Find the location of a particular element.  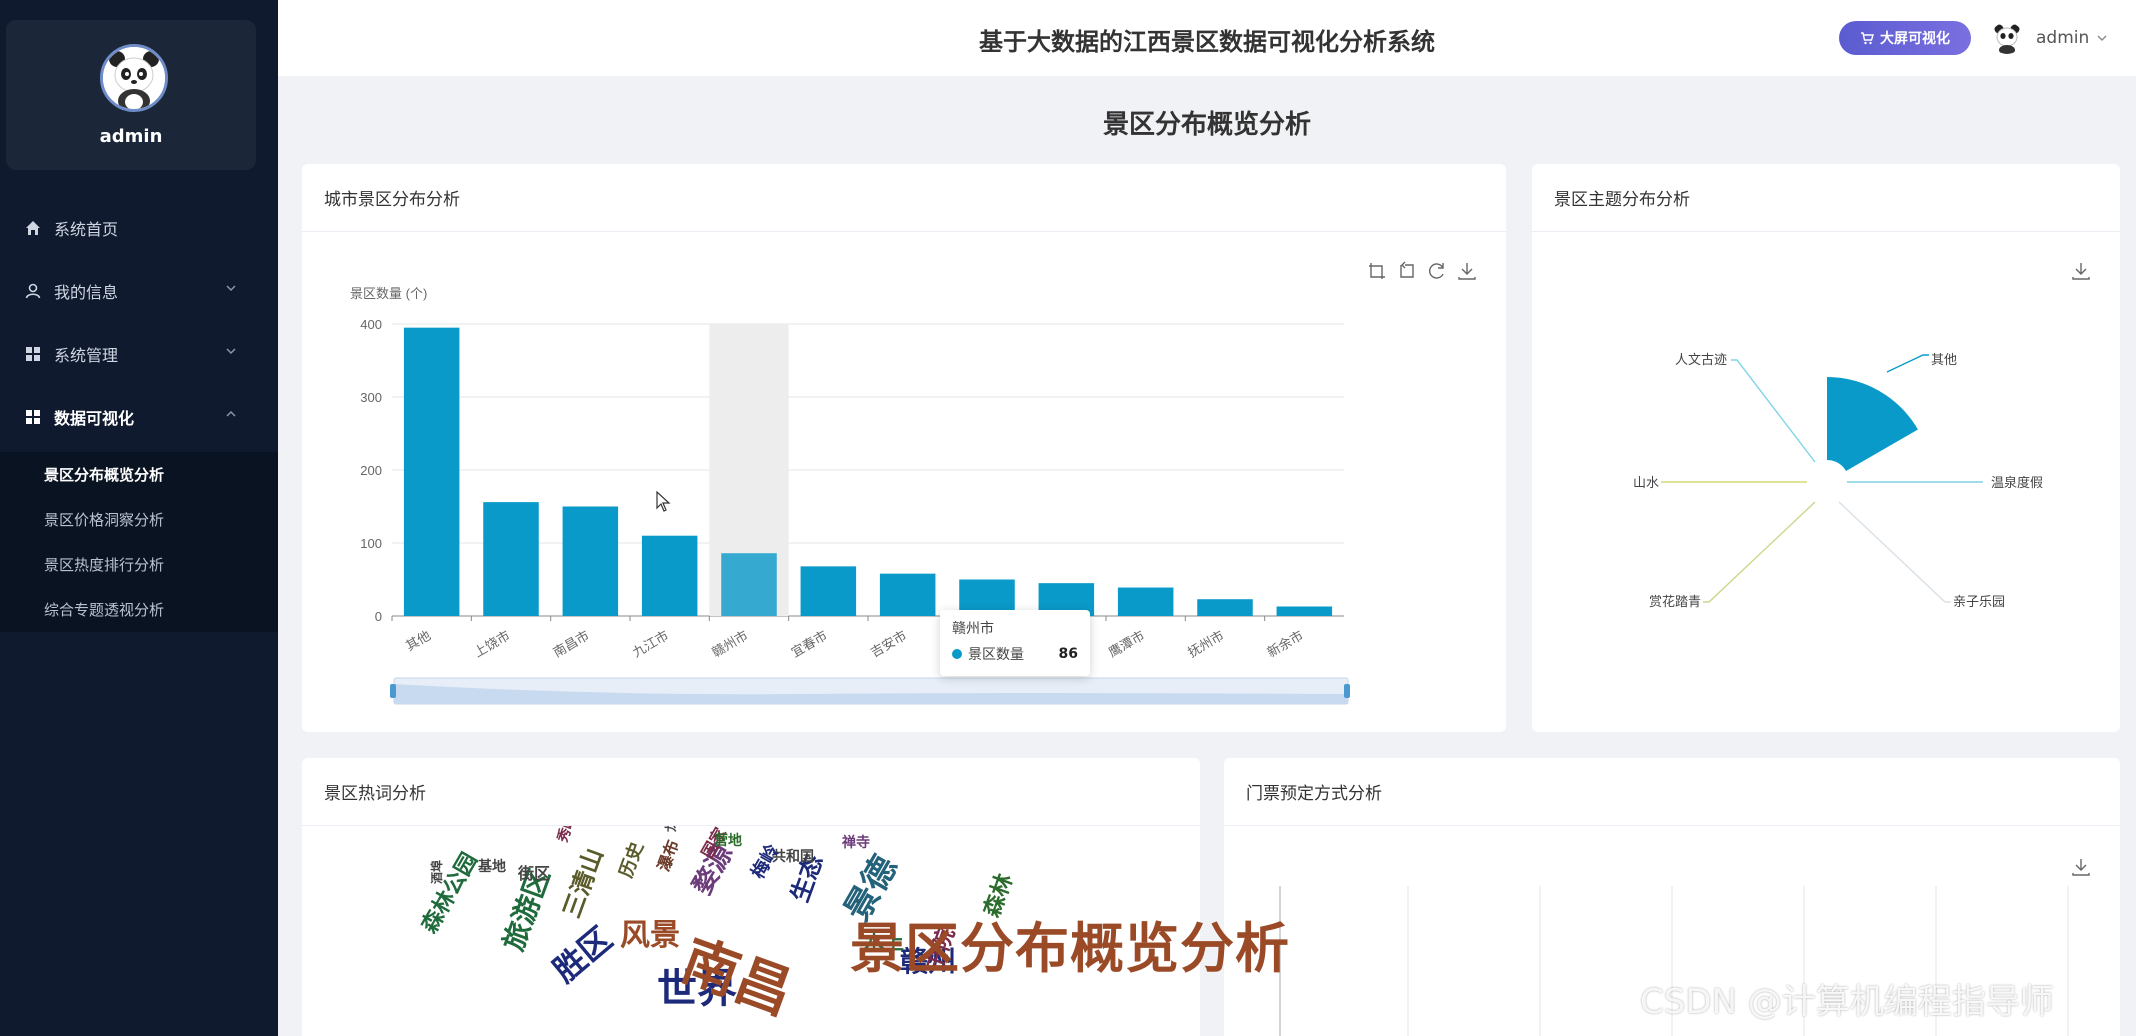

x-tick-label: 宜春市 is located at coordinates (809, 644).